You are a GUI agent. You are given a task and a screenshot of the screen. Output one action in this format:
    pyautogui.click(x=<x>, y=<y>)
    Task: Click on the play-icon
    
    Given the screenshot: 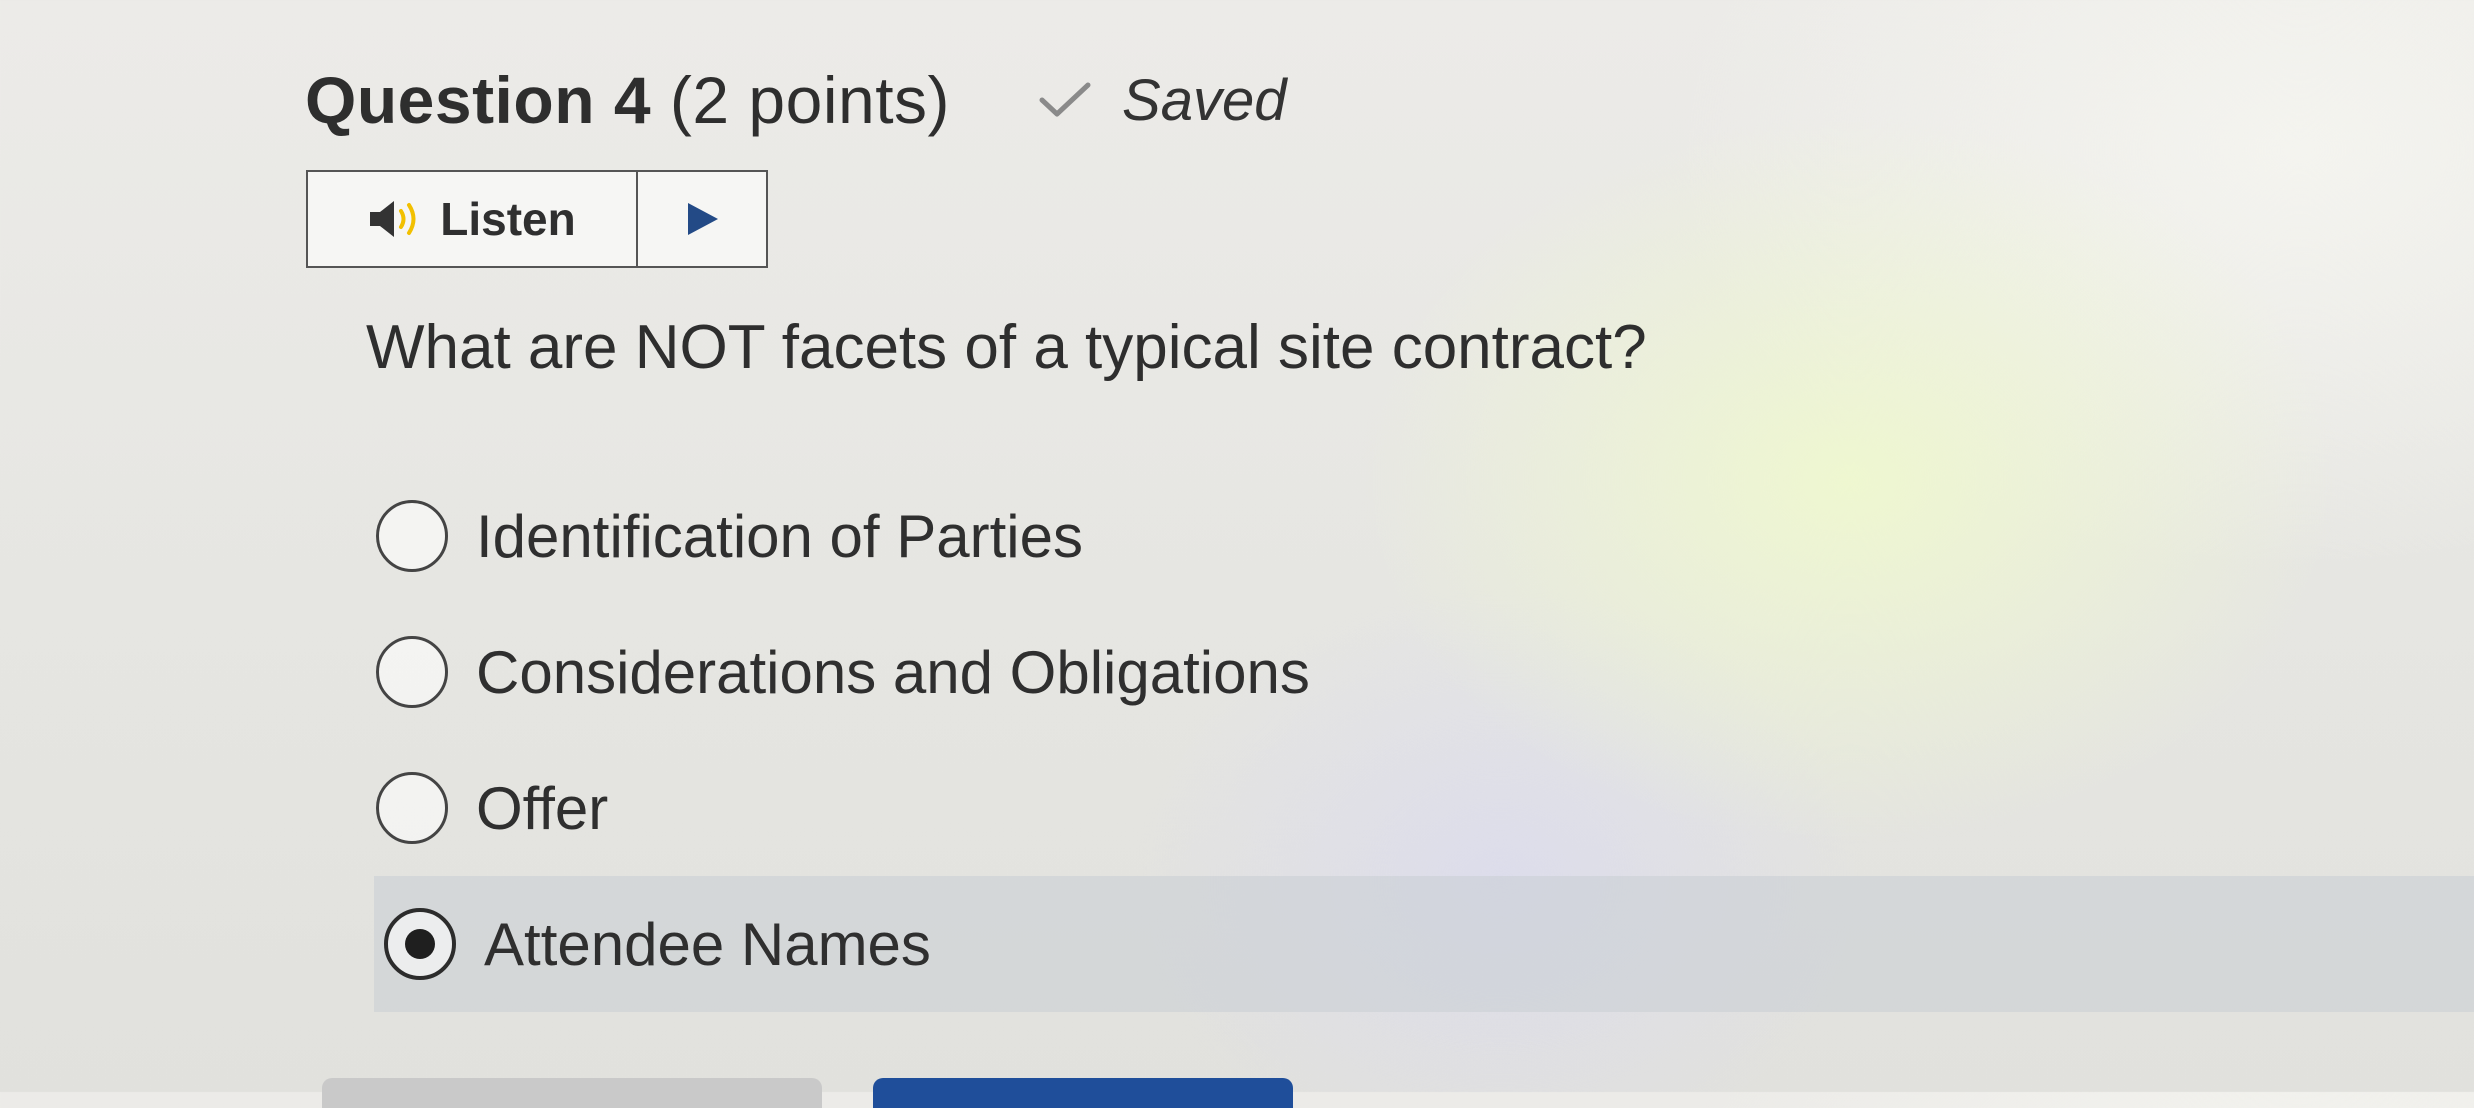 What is the action you would take?
    pyautogui.click(x=703, y=219)
    